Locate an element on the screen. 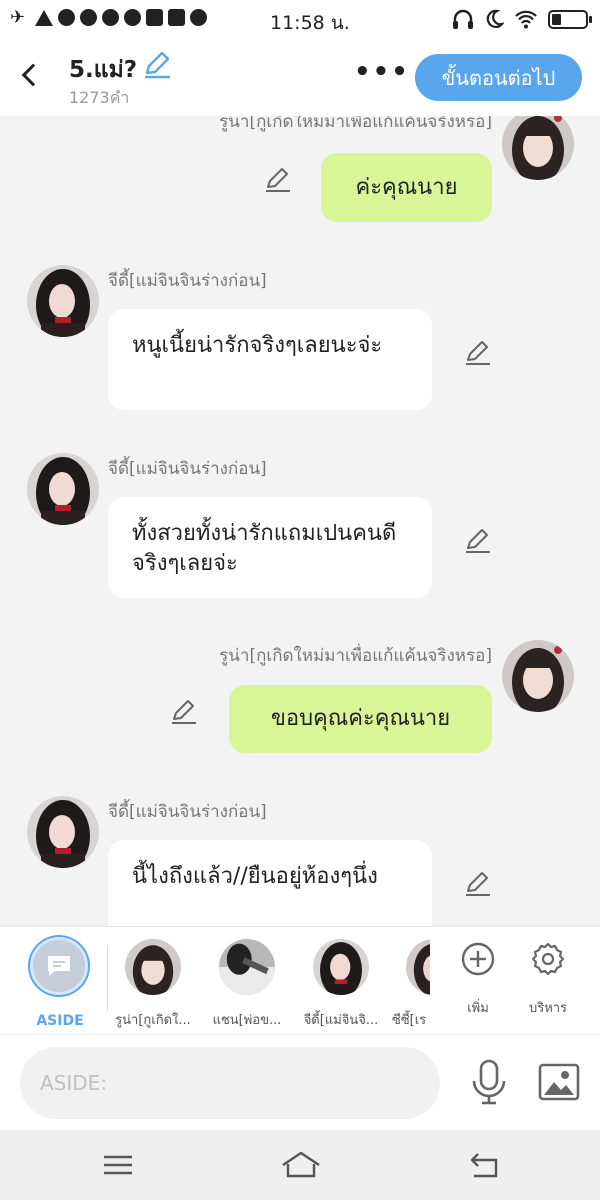 This screenshot has width=600, height=1200. headphones-icon is located at coordinates (463, 19).